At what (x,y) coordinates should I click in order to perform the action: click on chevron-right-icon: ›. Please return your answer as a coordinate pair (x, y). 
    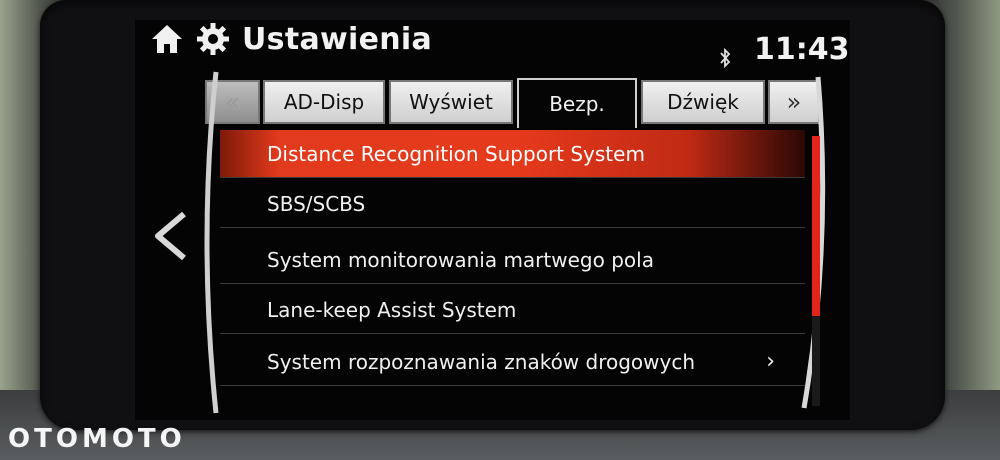
    Looking at the image, I should click on (770, 361).